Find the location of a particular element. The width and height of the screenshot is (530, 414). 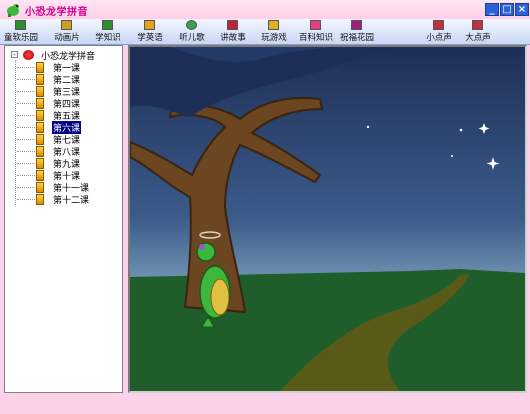

title-bar: 小恐龙学拼音 _ □ × is located at coordinates (265, 9).